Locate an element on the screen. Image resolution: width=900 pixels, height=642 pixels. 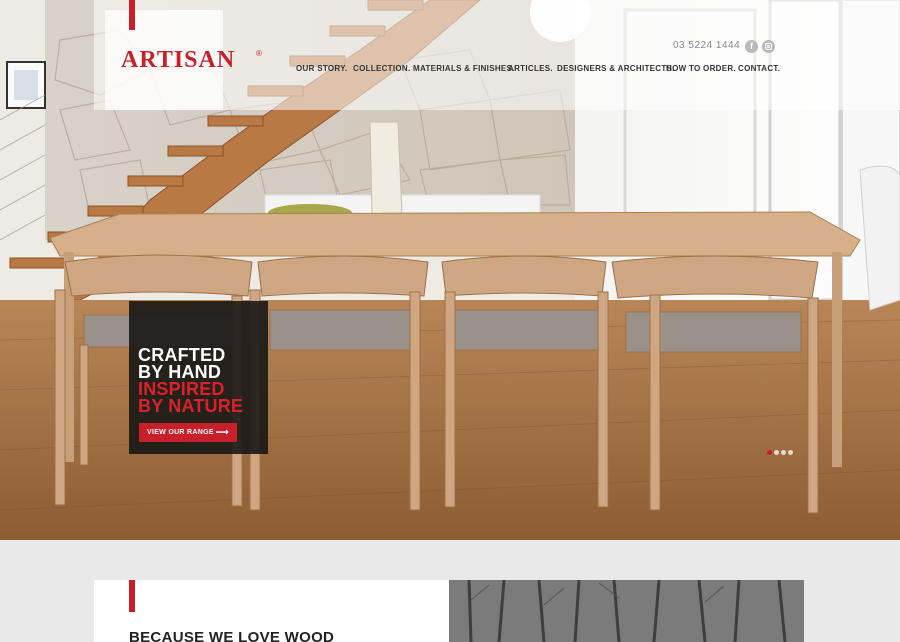
forest-photo is located at coordinates (626, 611).